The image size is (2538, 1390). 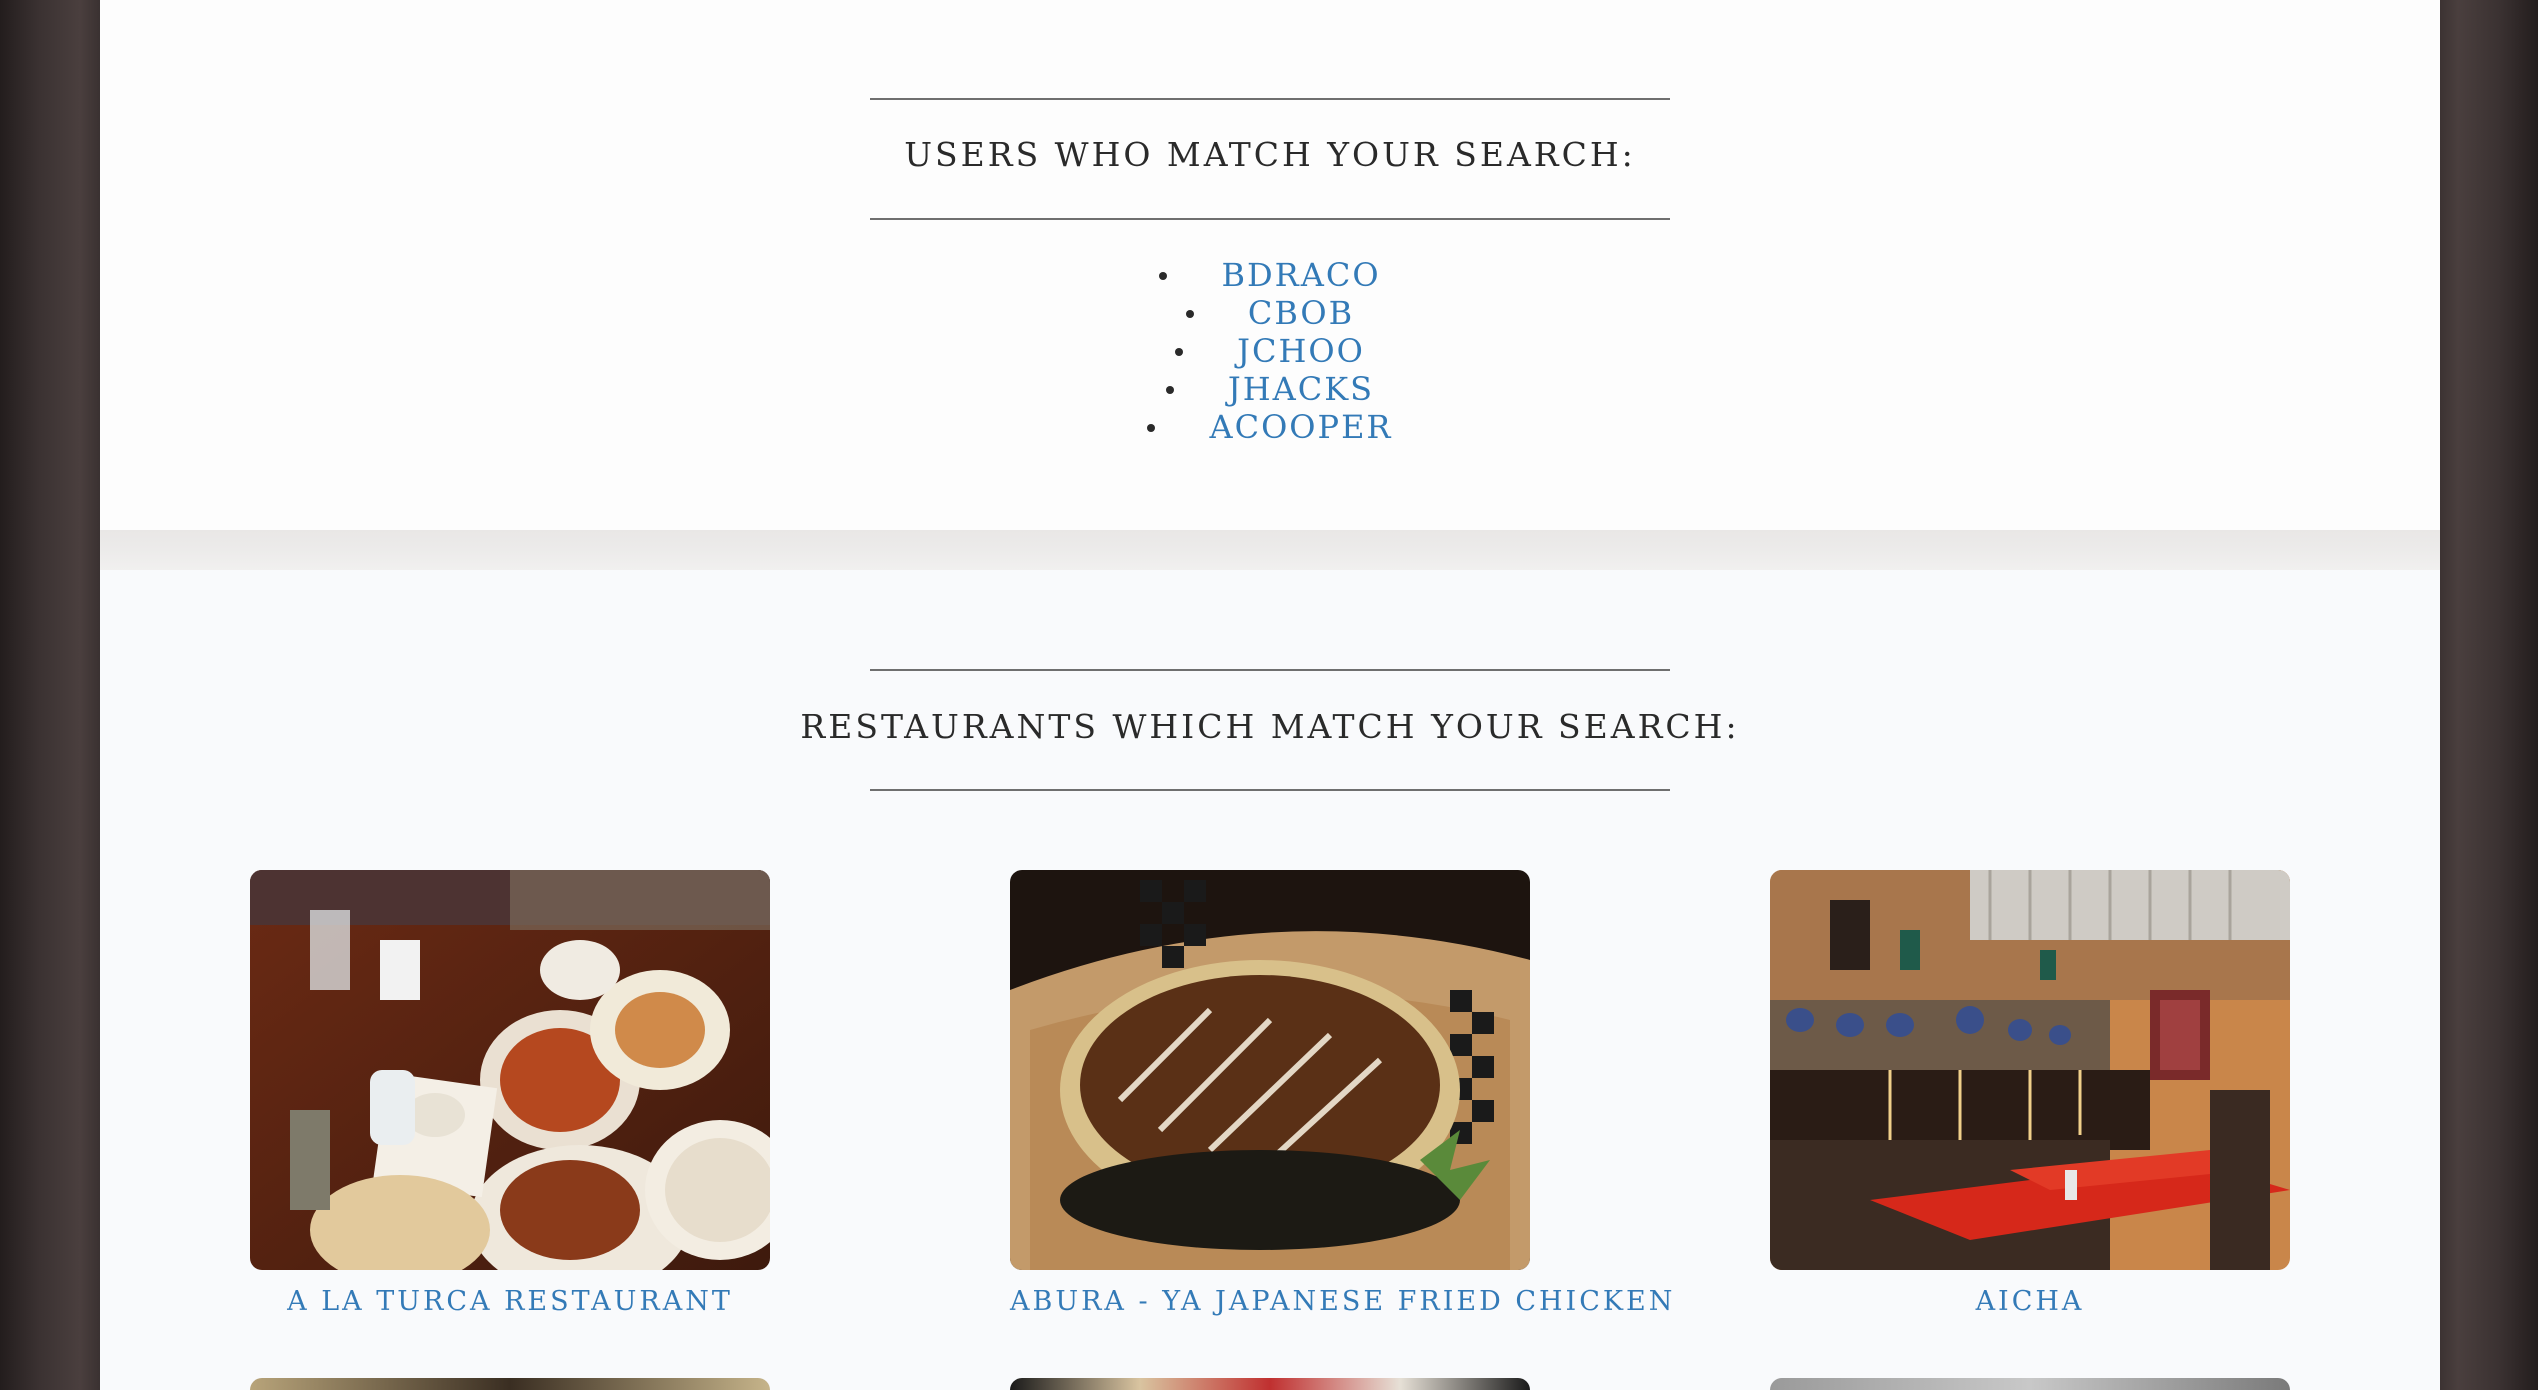 I want to click on list-item: JCHOO, so click(x=1270, y=351).